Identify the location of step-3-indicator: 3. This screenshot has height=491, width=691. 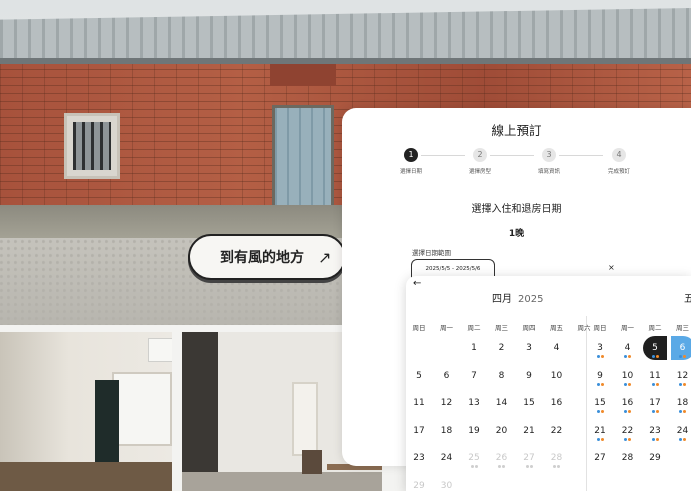
(549, 155).